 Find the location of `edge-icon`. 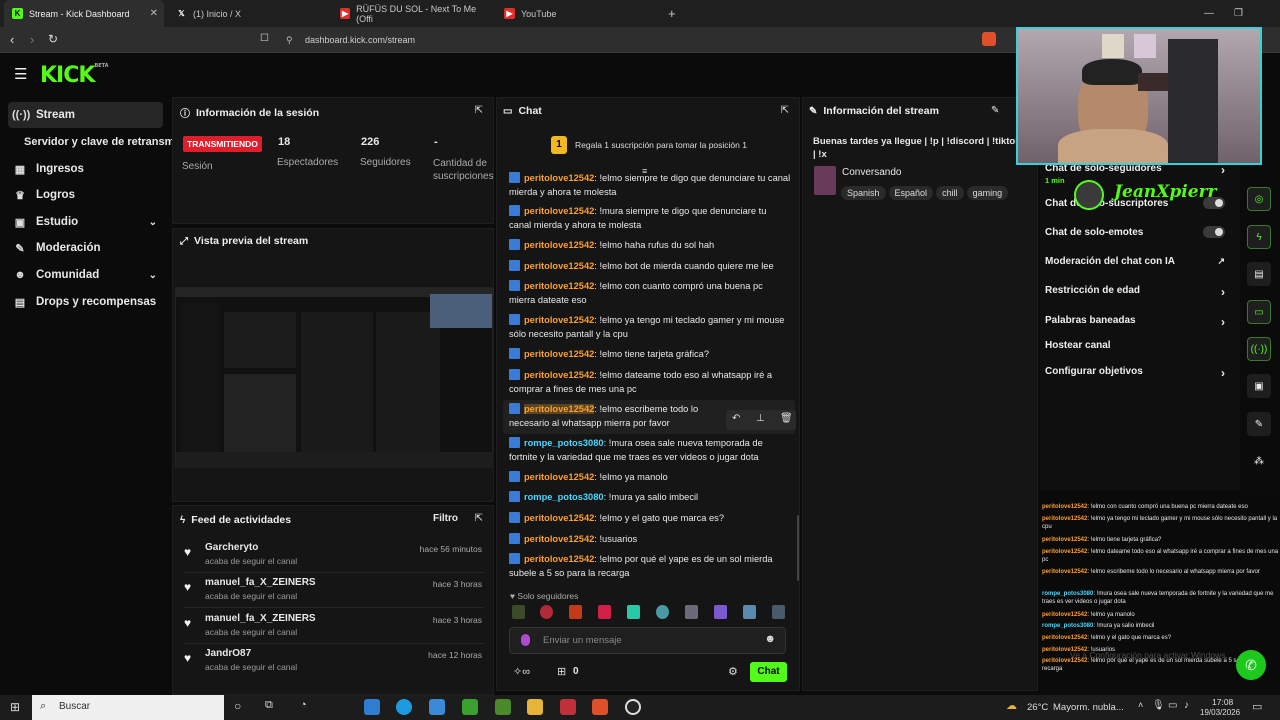

edge-icon is located at coordinates (404, 707).